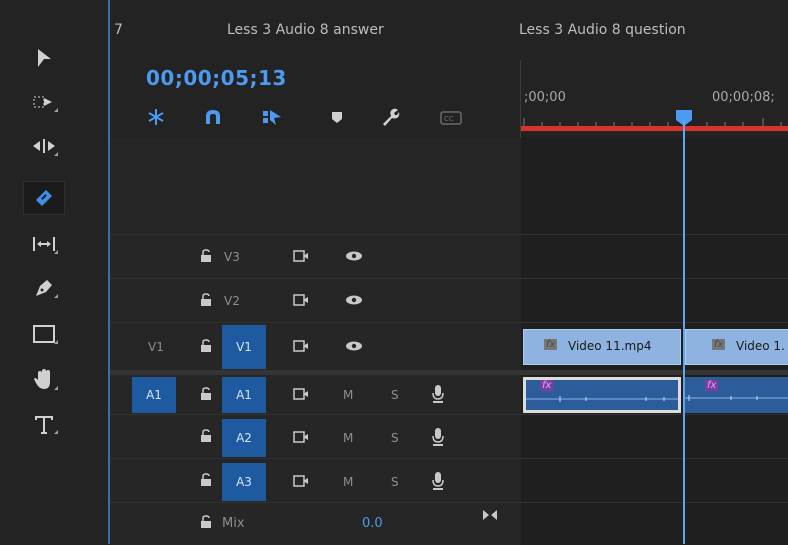 This screenshot has height=545, width=788. I want to click on sequence-tab-fragment: 7, so click(118, 30).